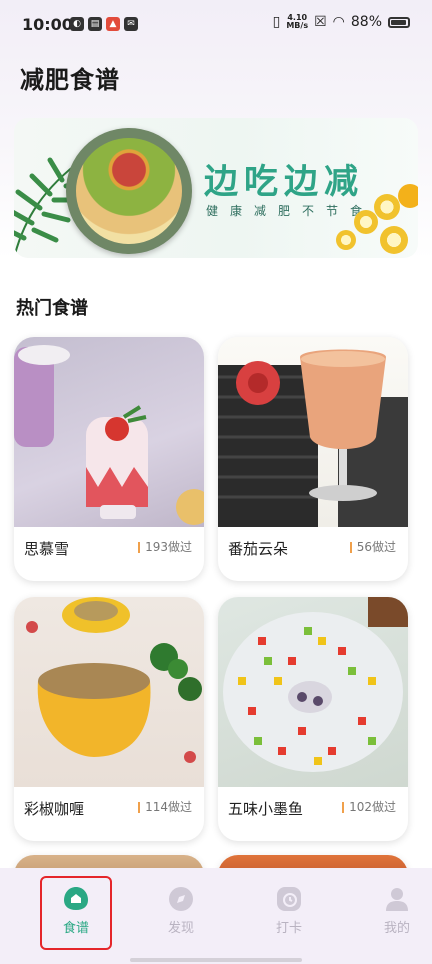  I want to click on tab-label: 我的, so click(396, 928).